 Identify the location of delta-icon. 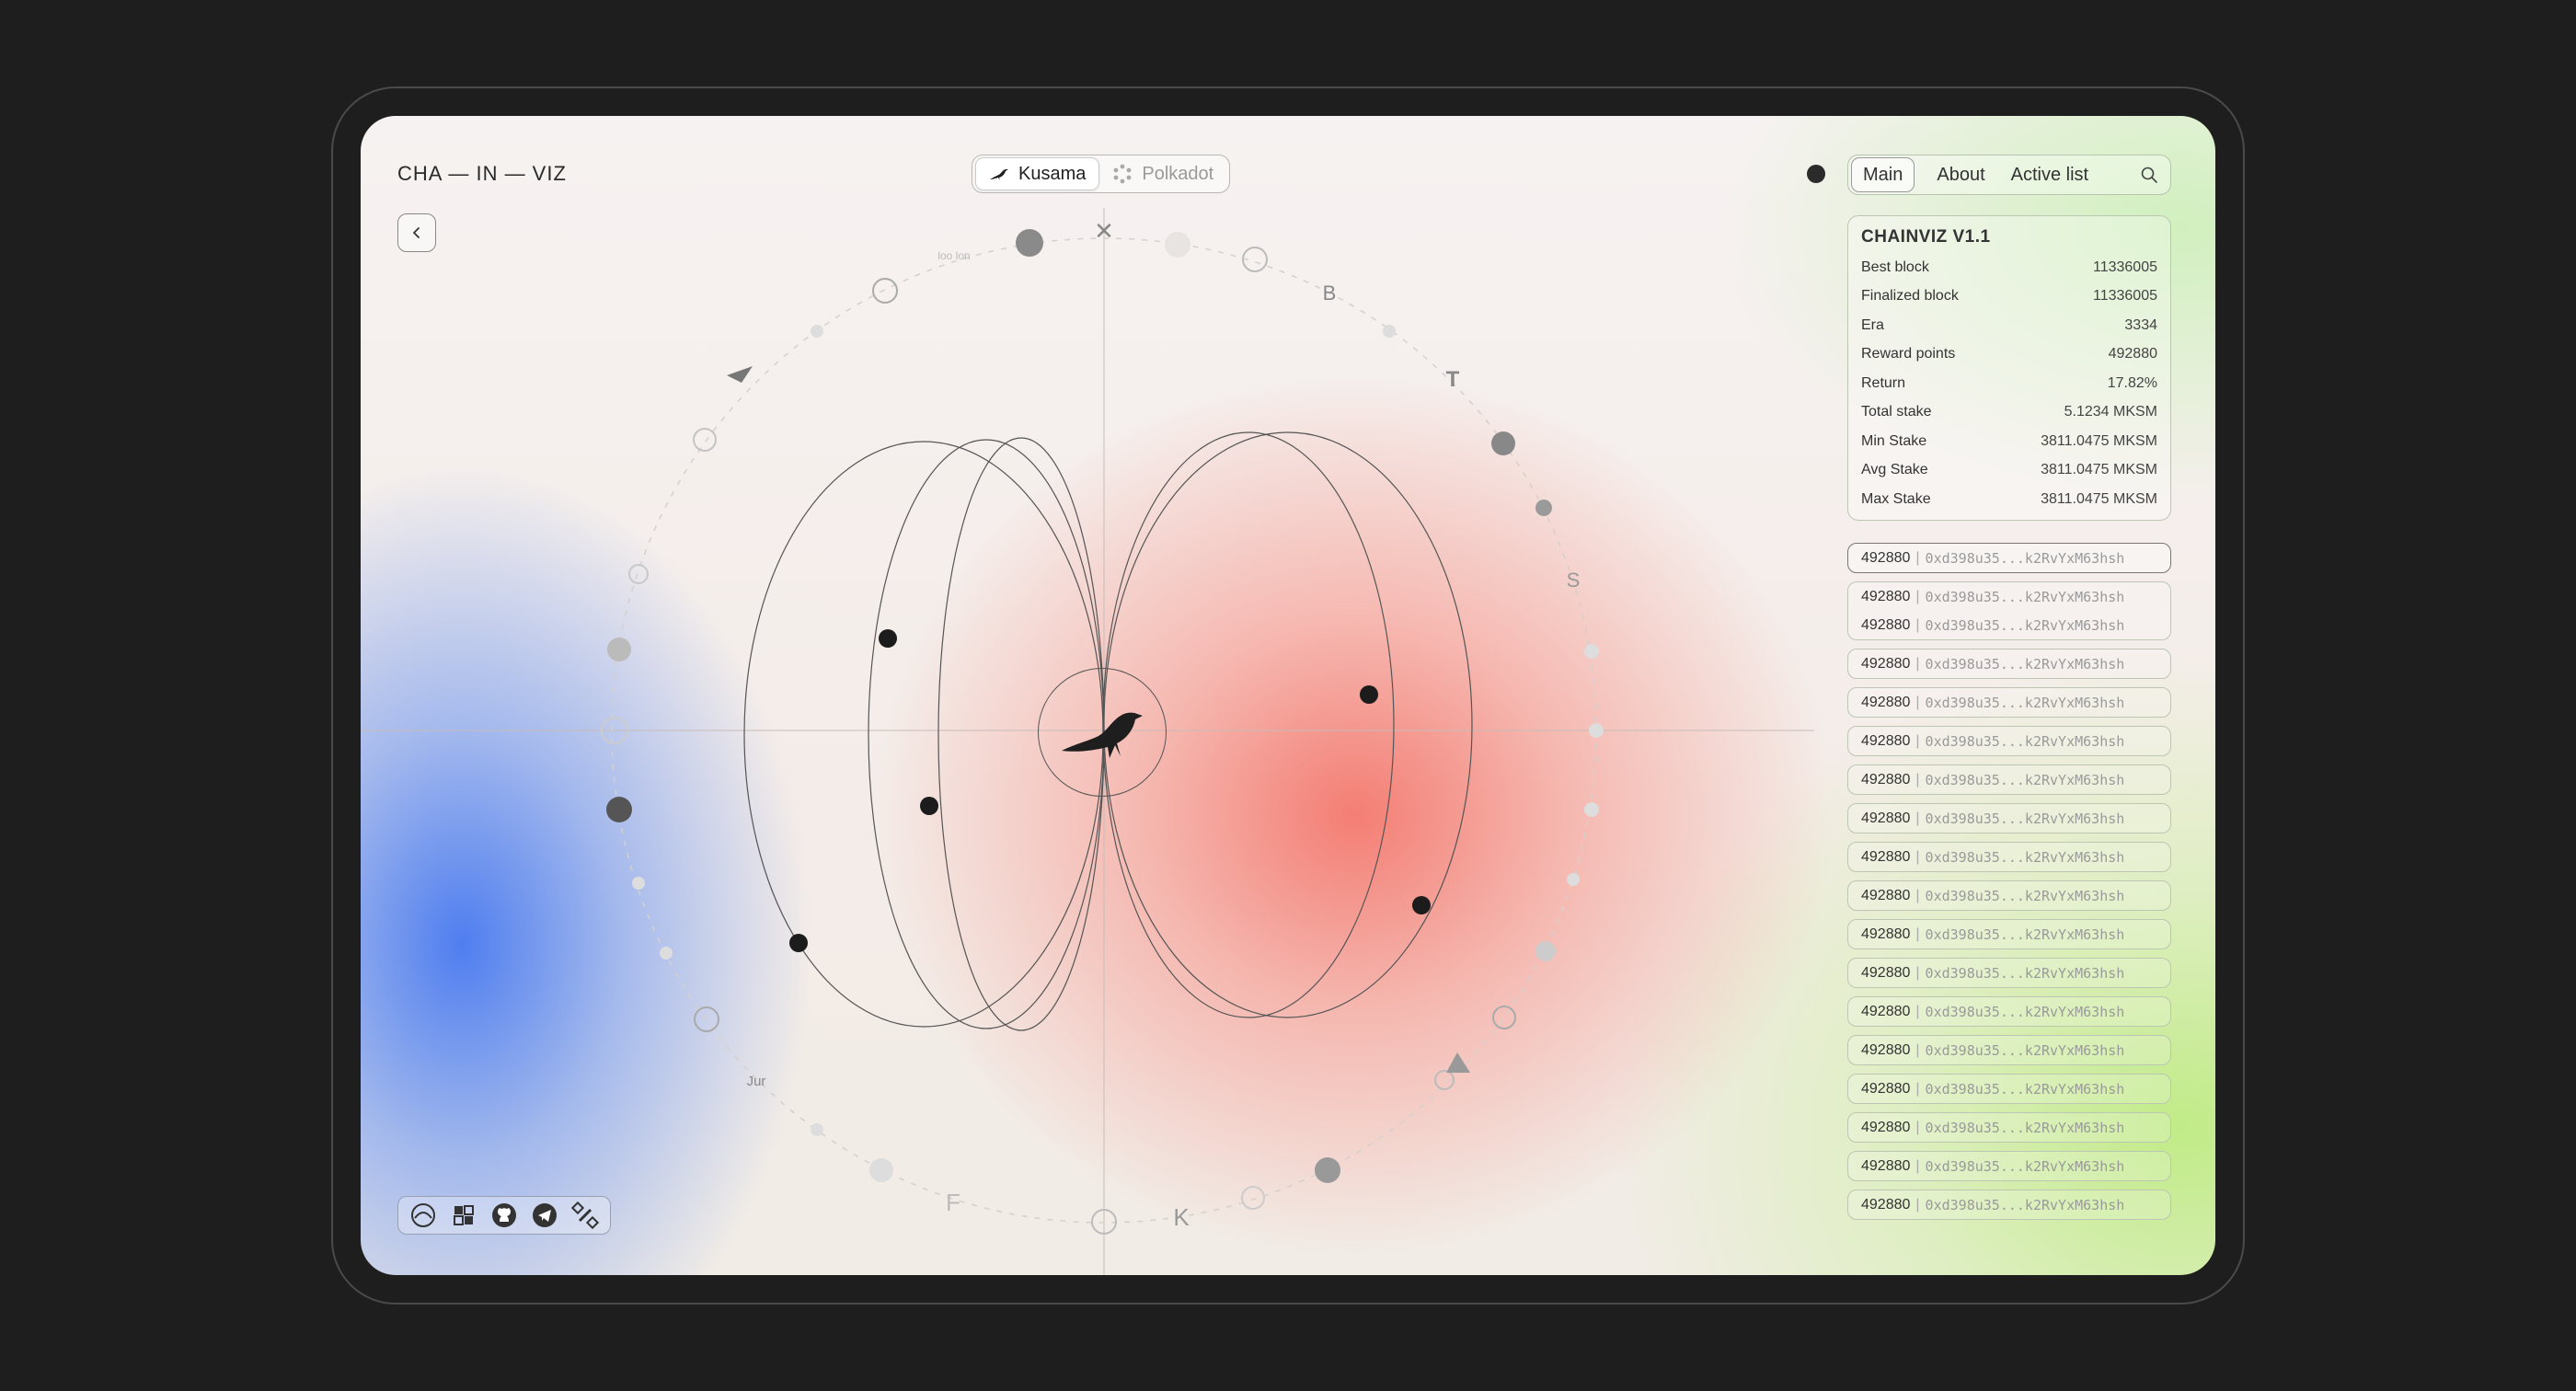
(1504, 1017).